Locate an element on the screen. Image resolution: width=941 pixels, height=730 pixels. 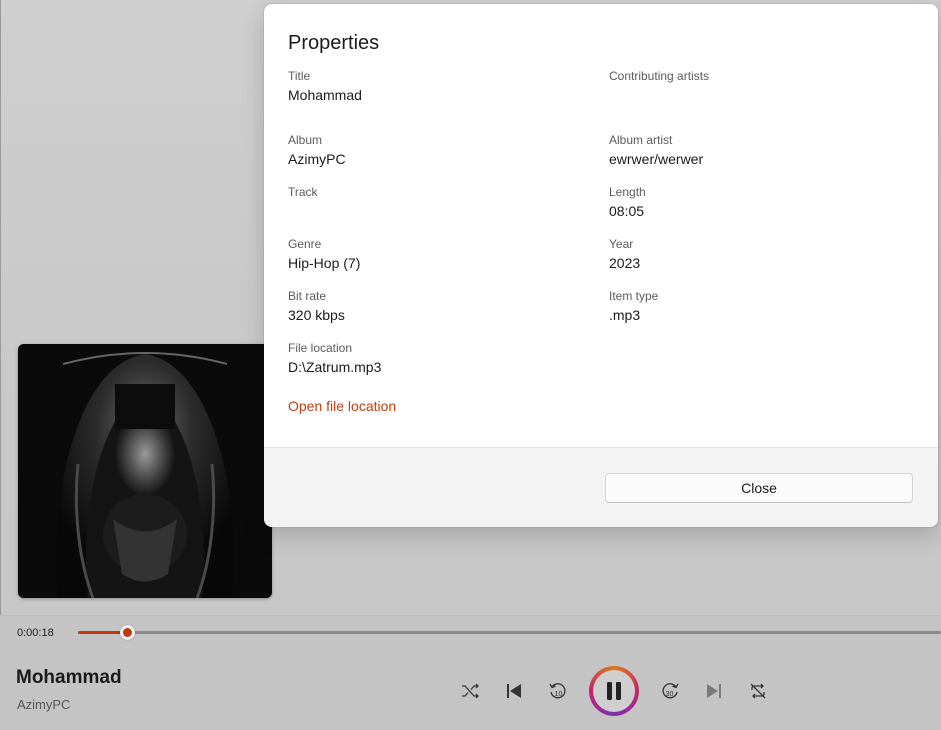
prop-track-label: Track is located at coordinates (303, 192).